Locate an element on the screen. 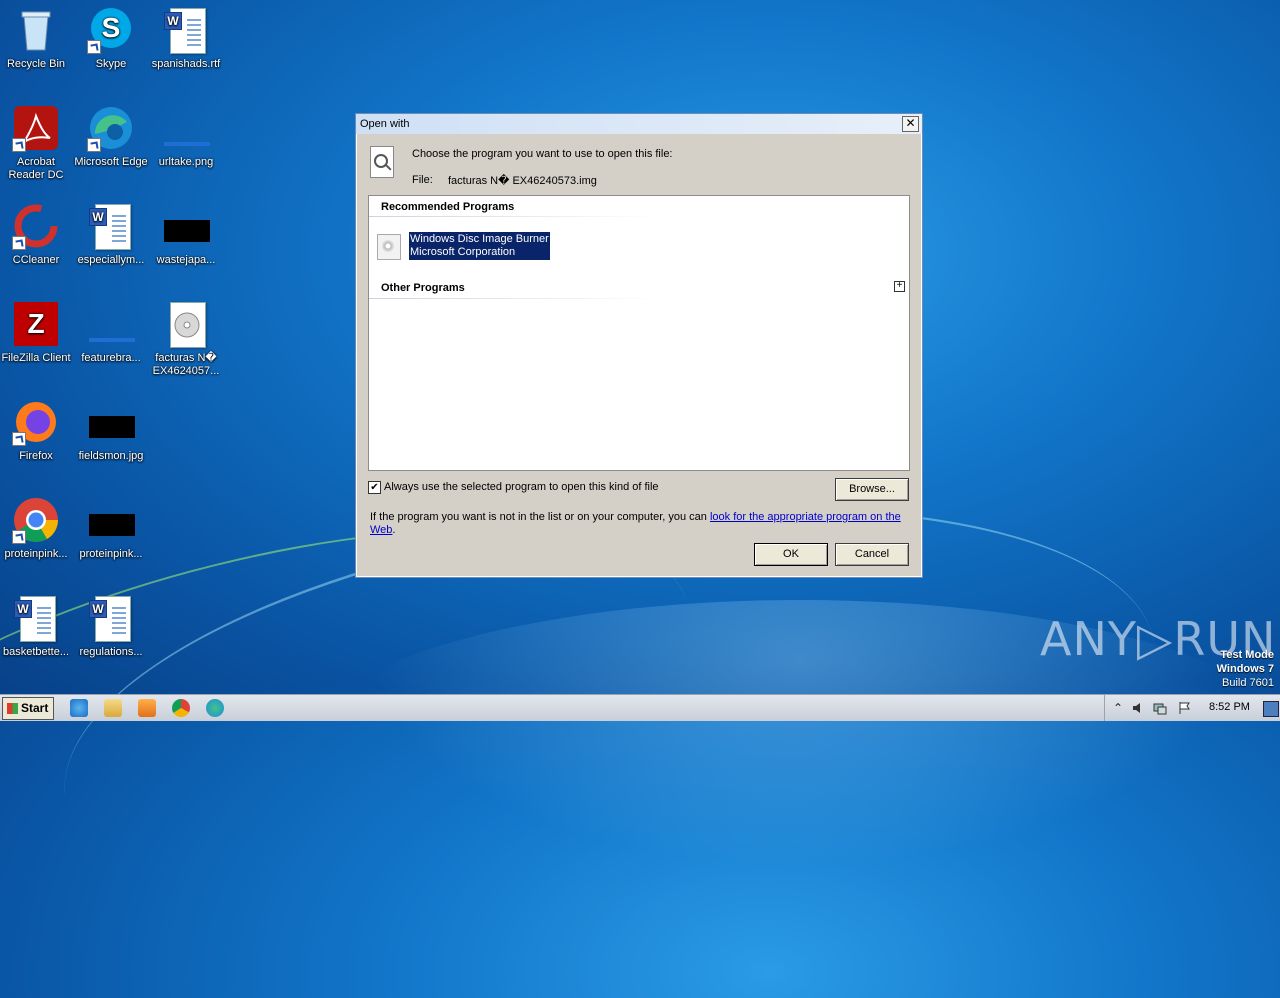  os-text: Windows 7 is located at coordinates (1245, 669).